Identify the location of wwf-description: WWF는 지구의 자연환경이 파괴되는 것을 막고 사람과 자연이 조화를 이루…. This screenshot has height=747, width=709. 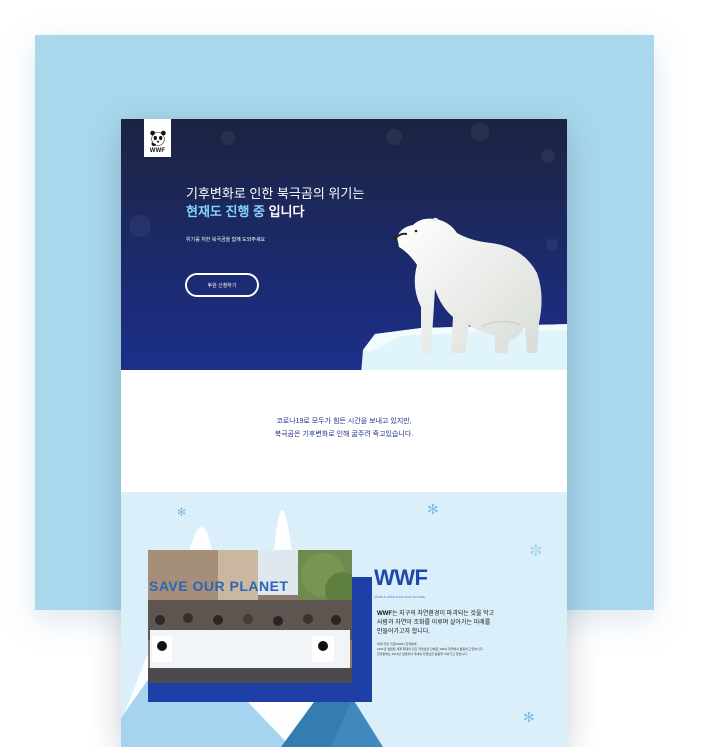
(435, 623).